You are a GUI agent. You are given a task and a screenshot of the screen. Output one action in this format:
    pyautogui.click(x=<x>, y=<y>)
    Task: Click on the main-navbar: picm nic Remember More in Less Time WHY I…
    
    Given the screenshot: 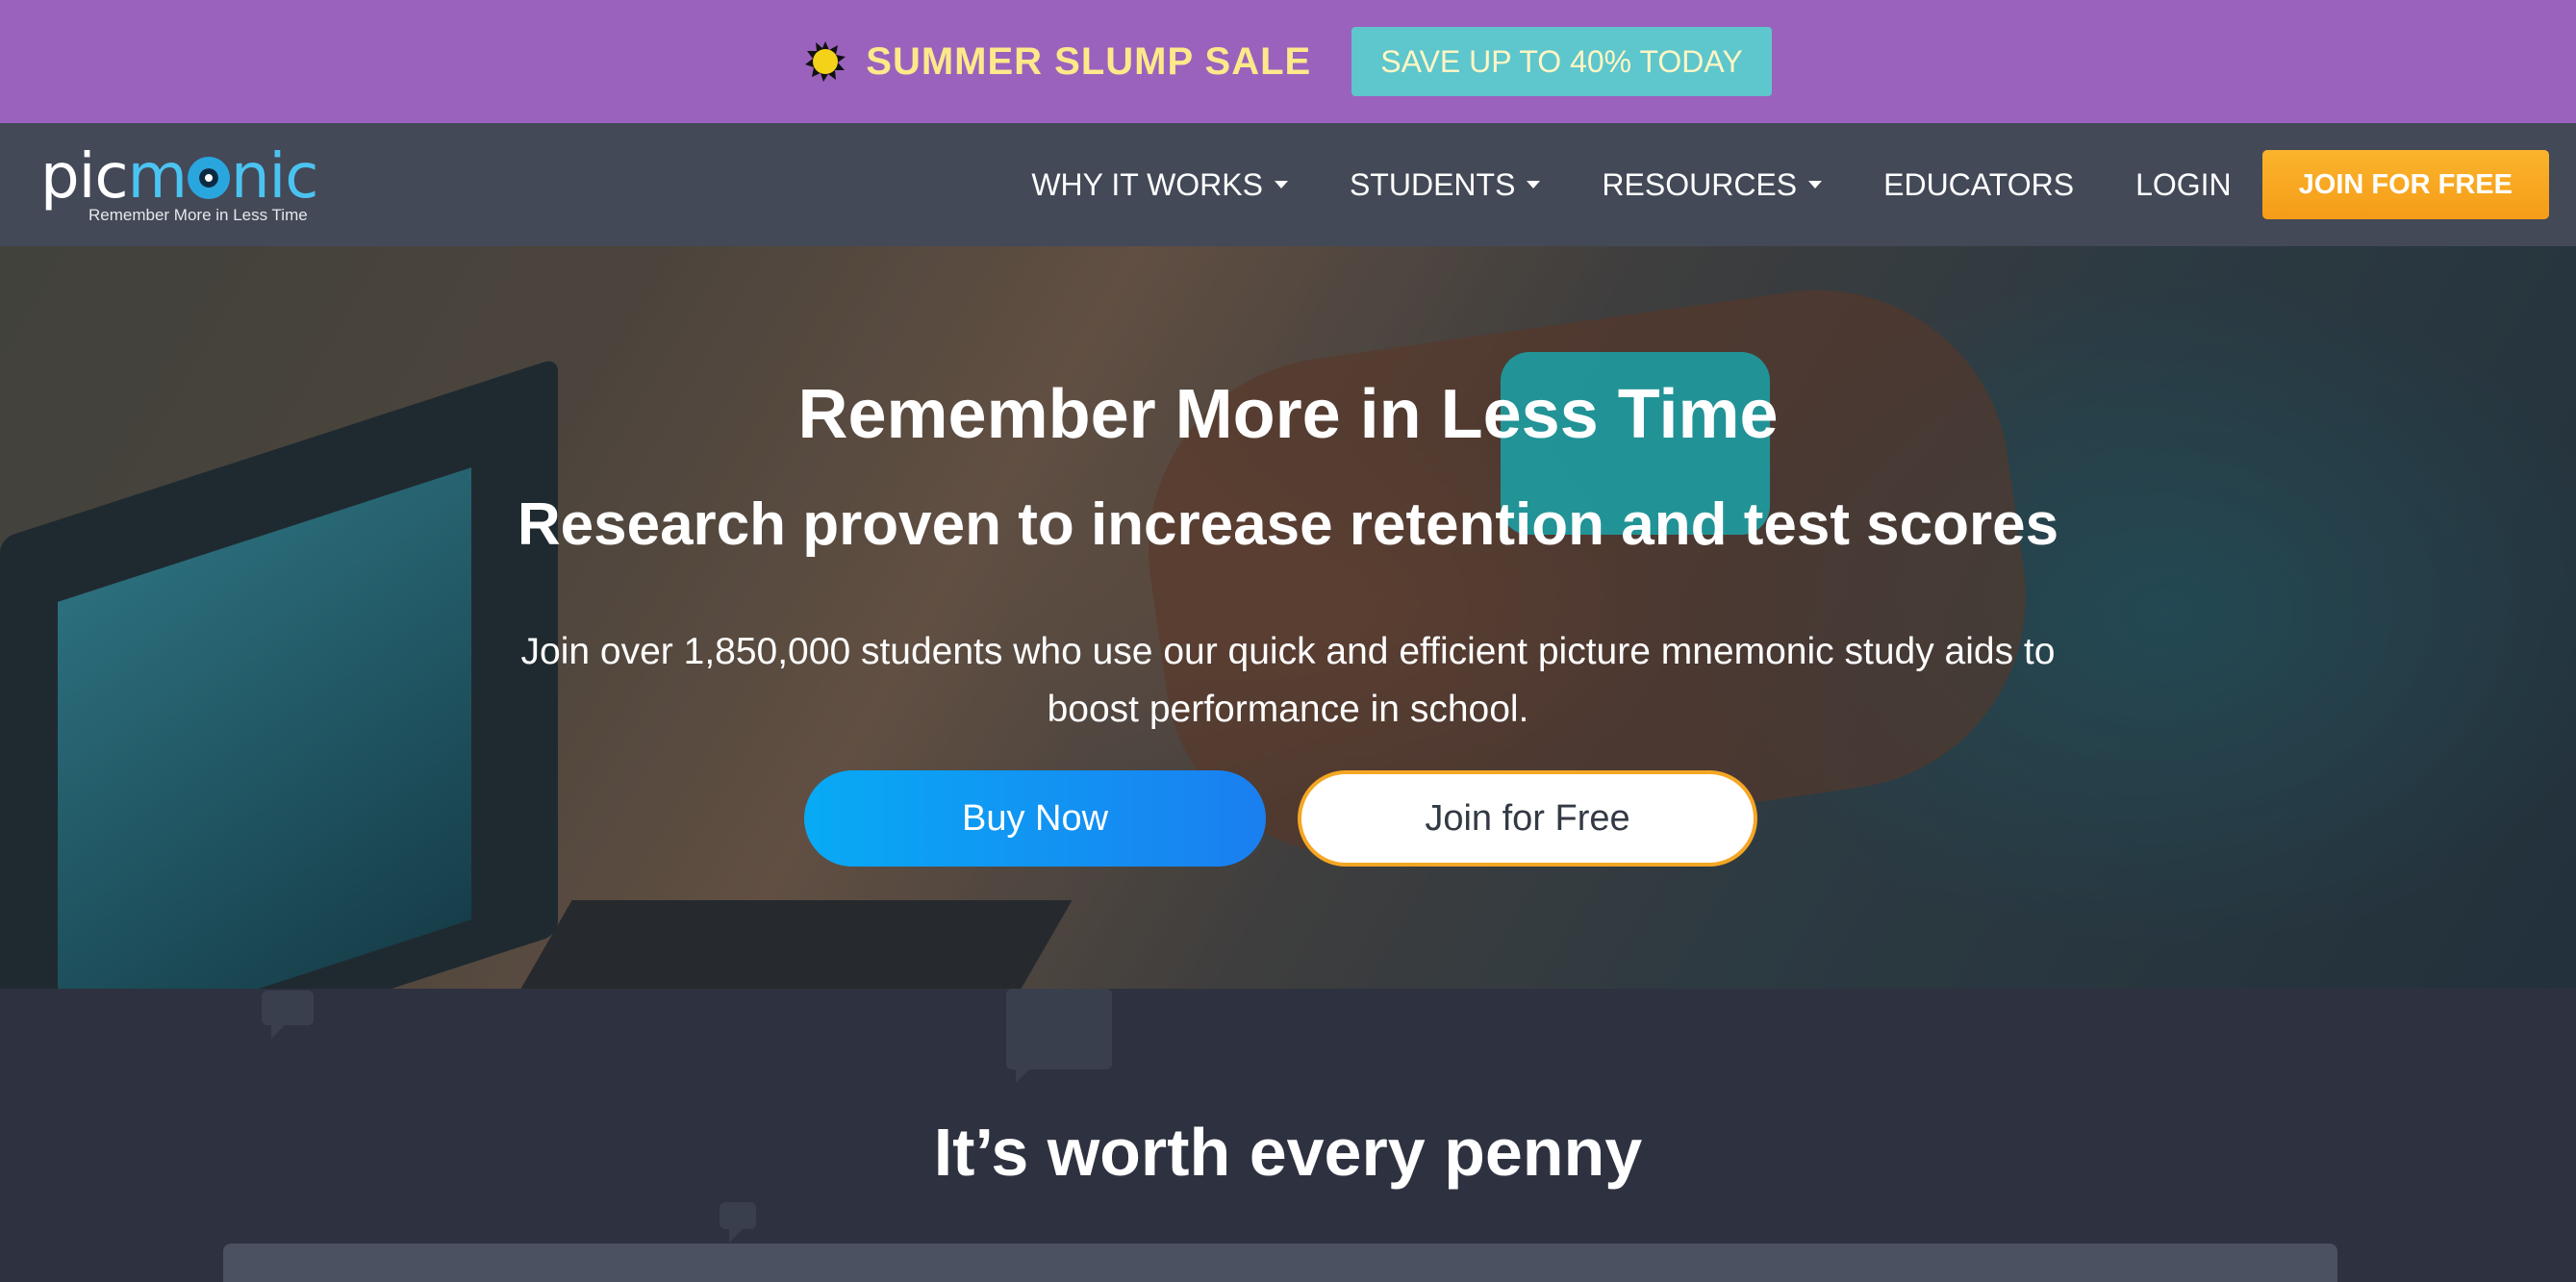 What is the action you would take?
    pyautogui.click(x=1288, y=184)
    